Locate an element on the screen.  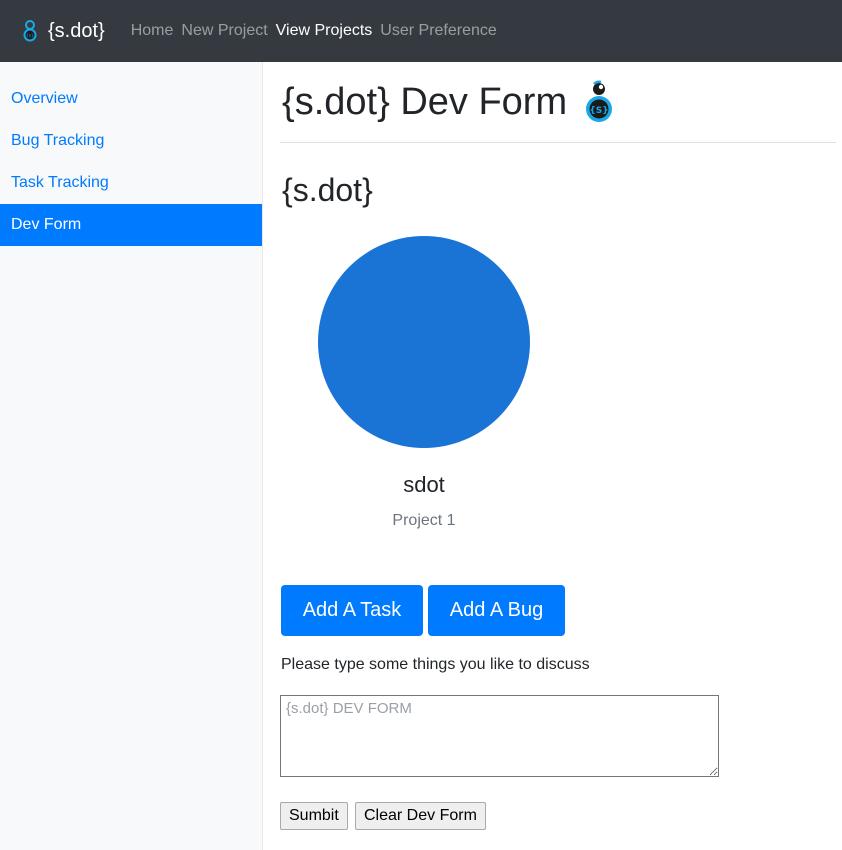
sidebar-item-overview: Overview is located at coordinates (131, 99).